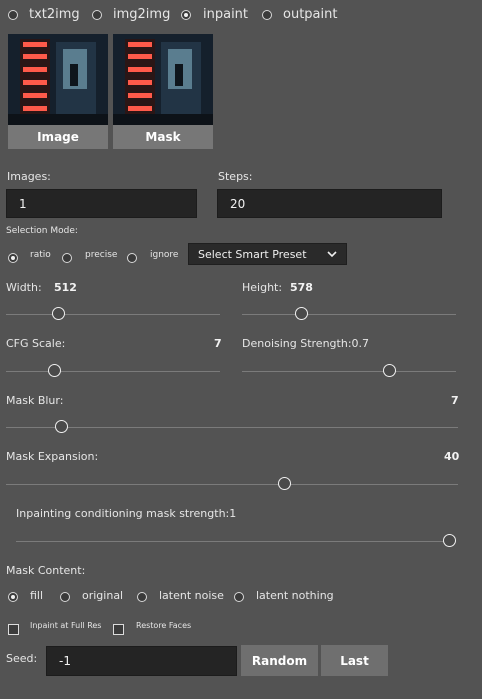  Describe the element at coordinates (52, 456) in the screenshot. I see `mask-expansion-label: Mask Expansion:` at that location.